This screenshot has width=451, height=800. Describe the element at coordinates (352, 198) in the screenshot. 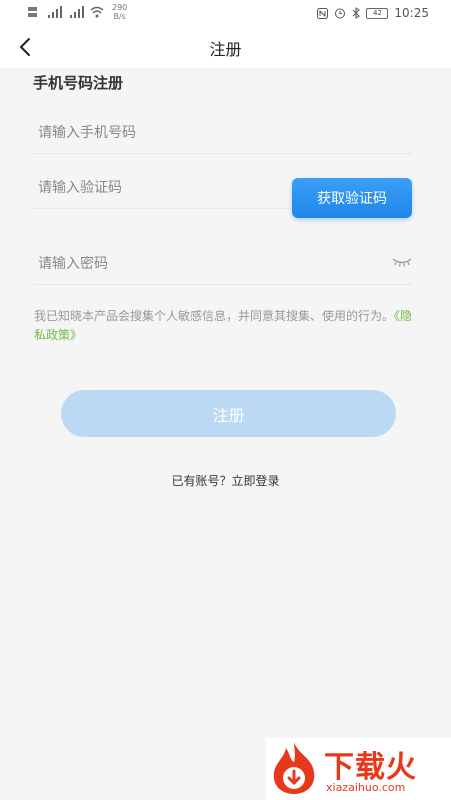

I see `get-code-button: 获取验证码` at that location.